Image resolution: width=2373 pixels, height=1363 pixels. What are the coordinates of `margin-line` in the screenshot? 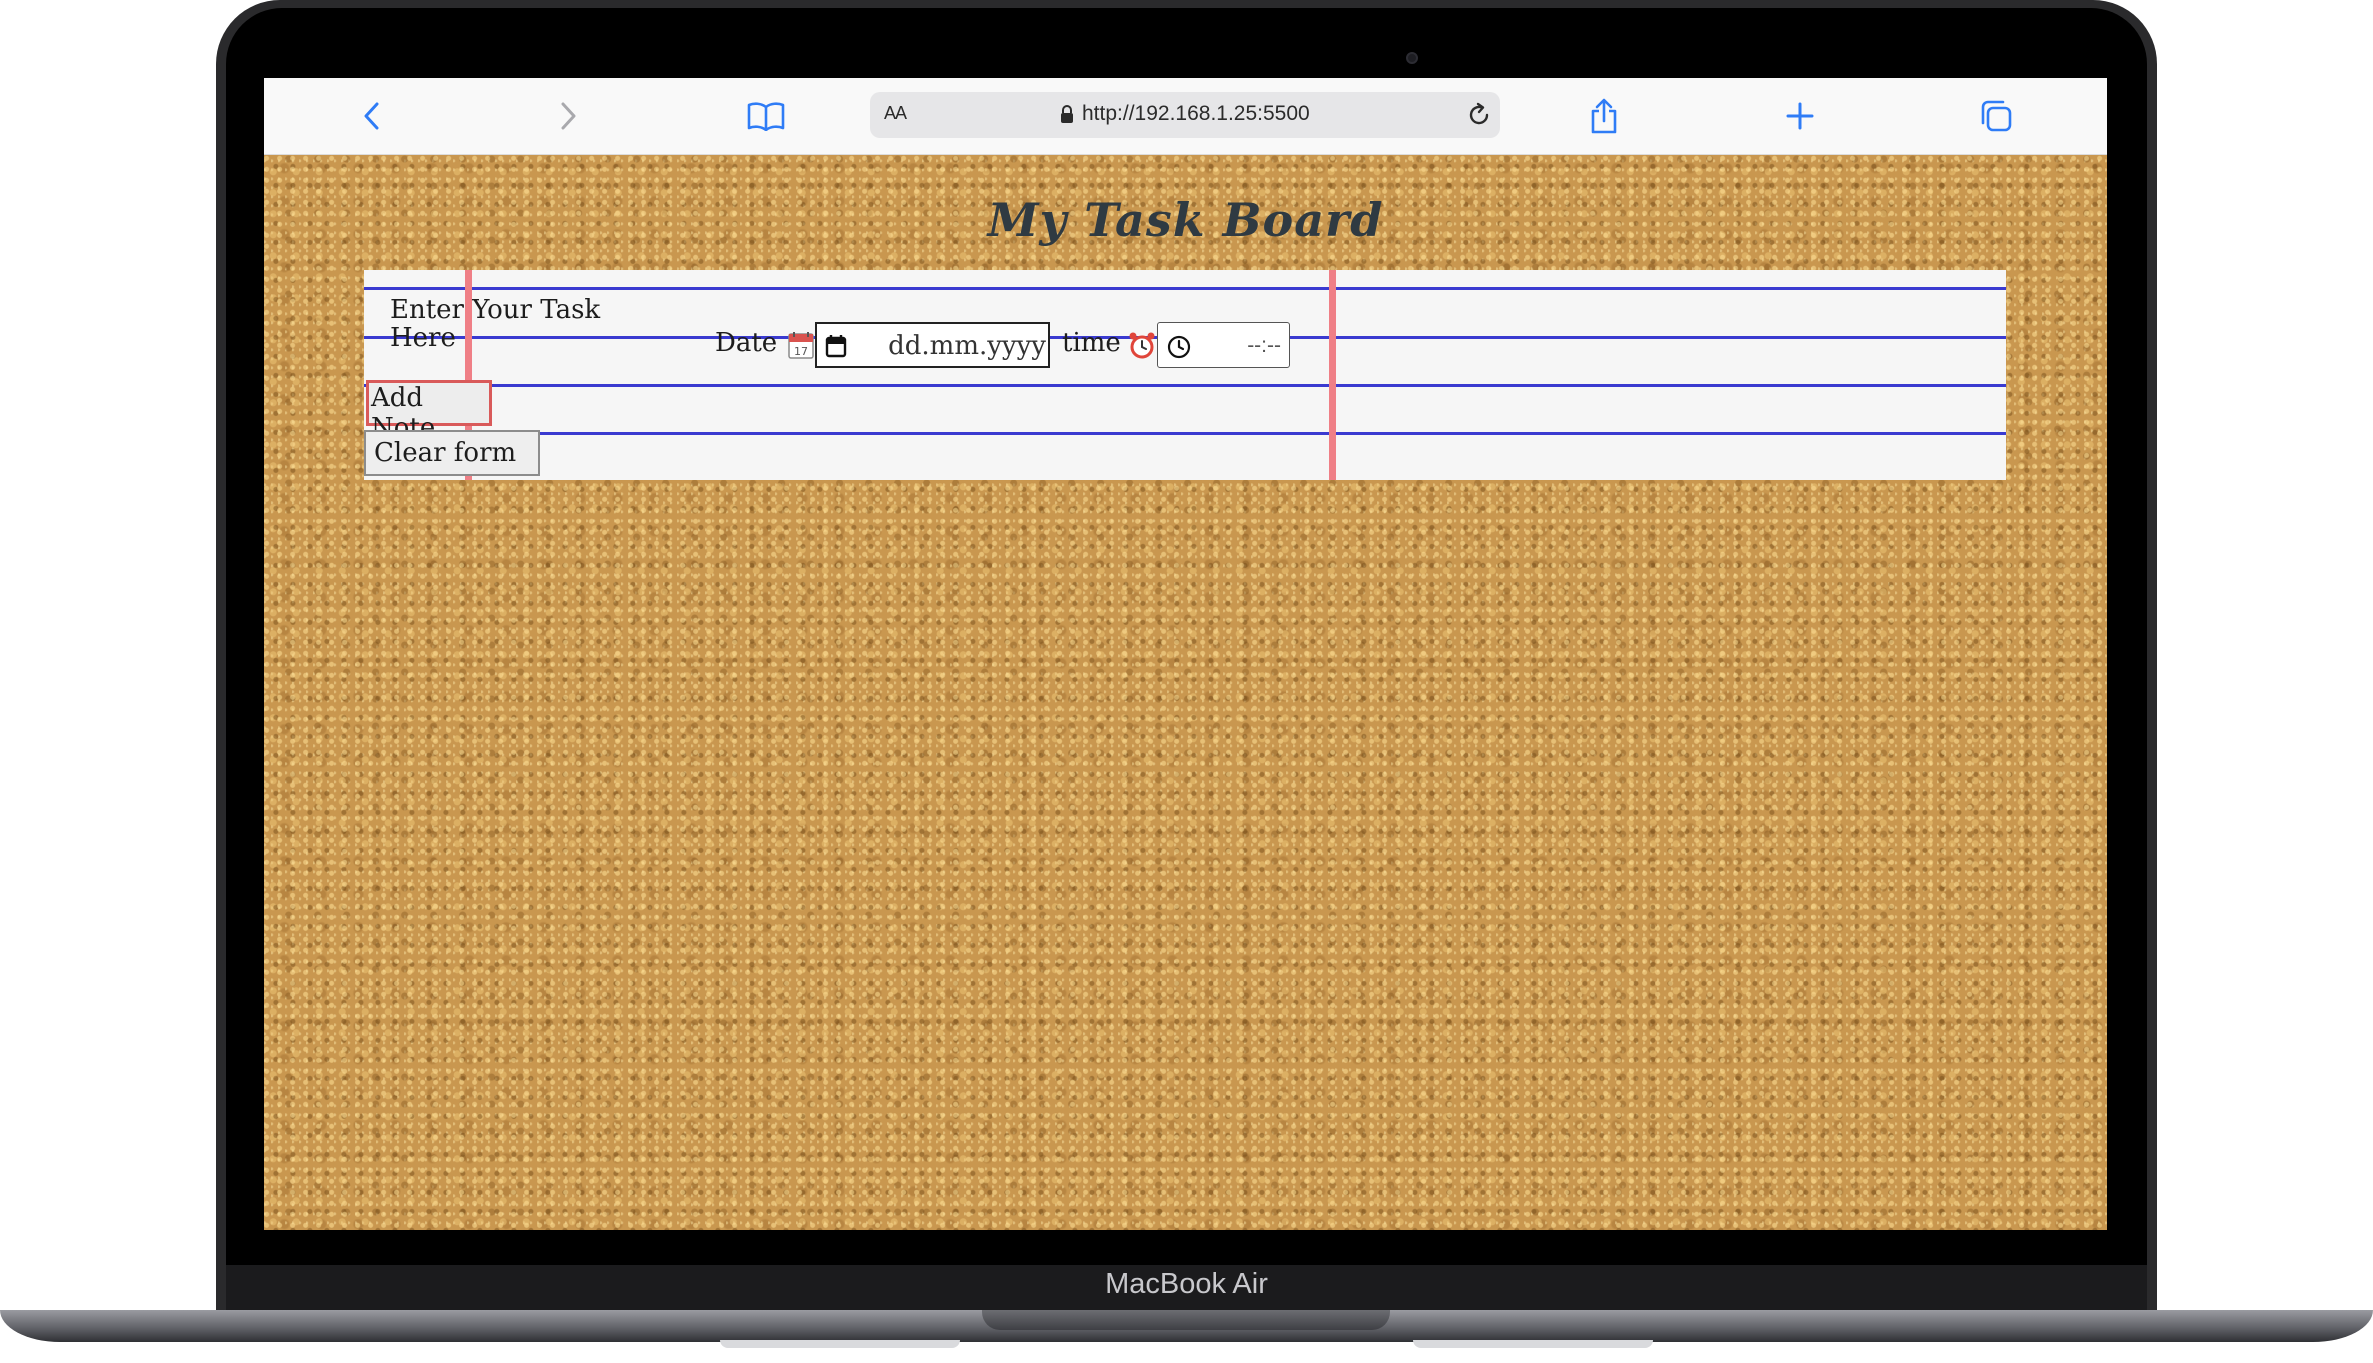 It's located at (1332, 375).